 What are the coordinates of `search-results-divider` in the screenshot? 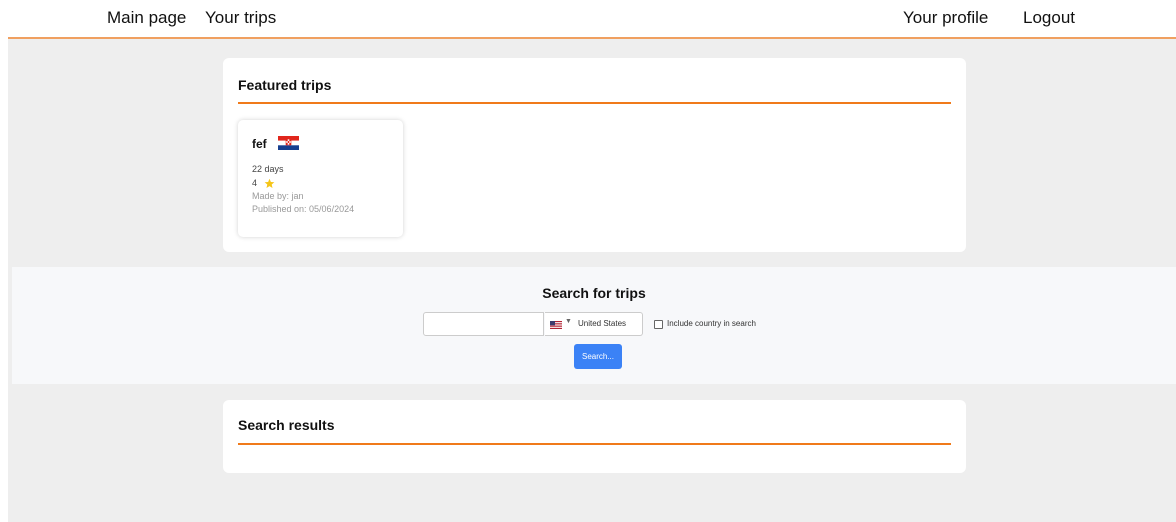 It's located at (594, 444).